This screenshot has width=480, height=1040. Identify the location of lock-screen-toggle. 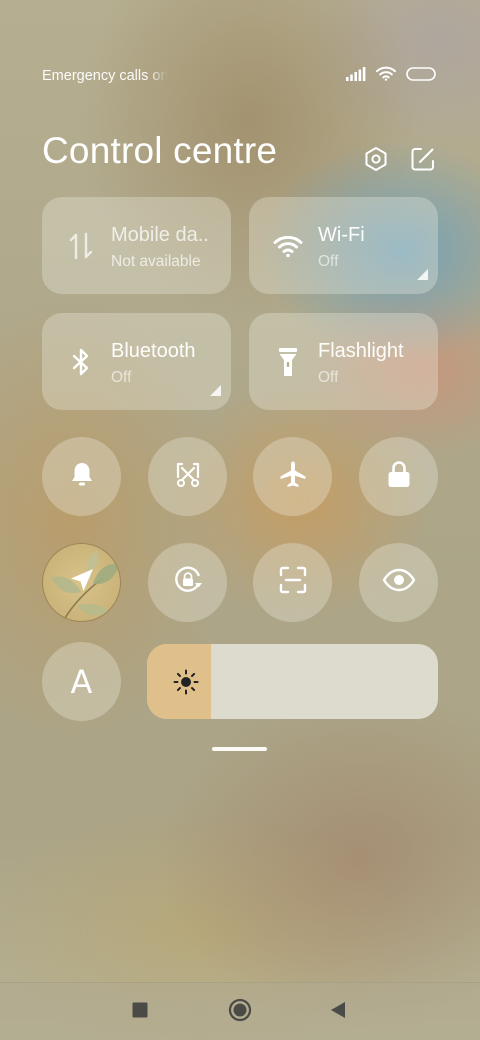
(398, 476).